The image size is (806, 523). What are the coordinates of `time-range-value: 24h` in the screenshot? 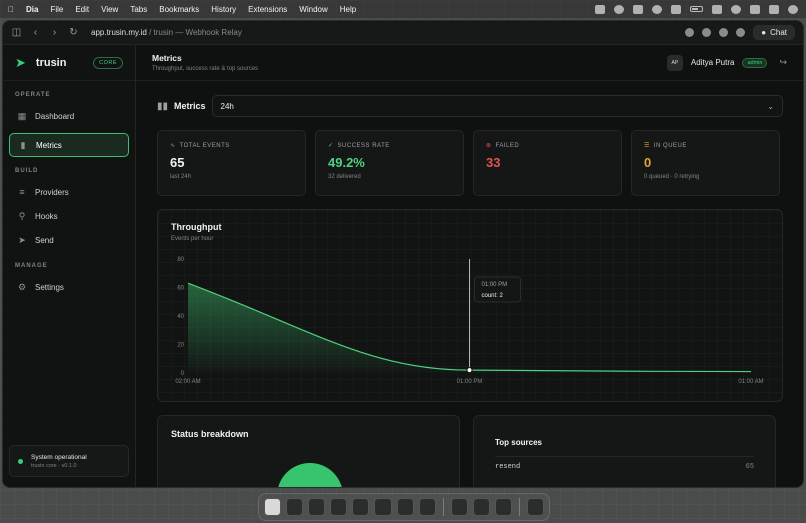 It's located at (227, 106).